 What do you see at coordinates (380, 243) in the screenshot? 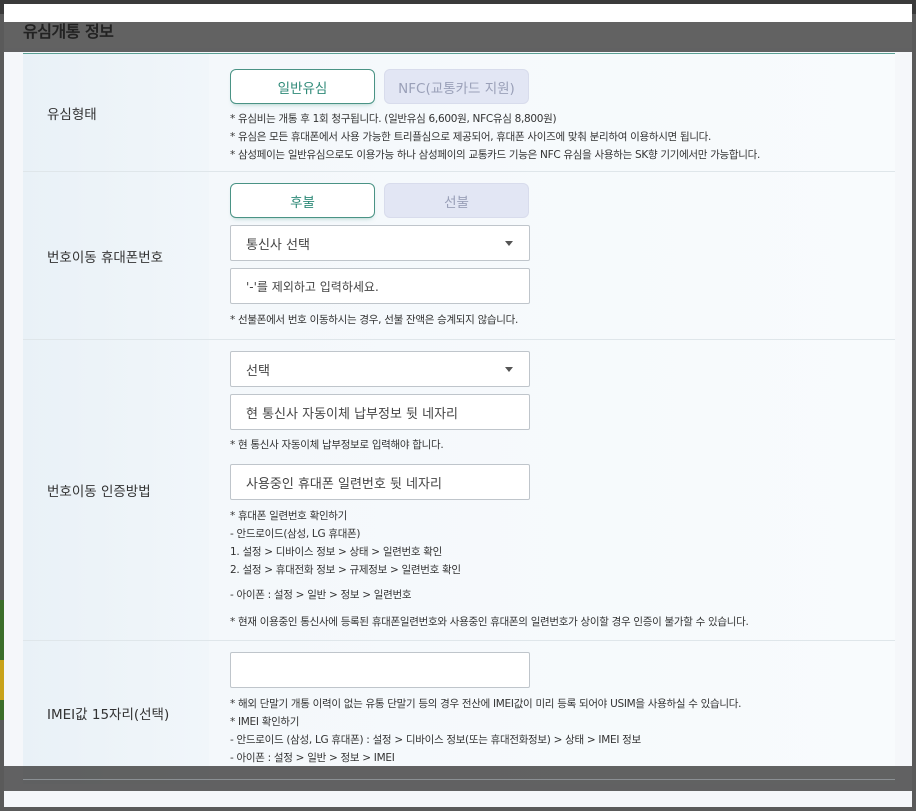
I see `carrier-select: 통신사 선택` at bounding box center [380, 243].